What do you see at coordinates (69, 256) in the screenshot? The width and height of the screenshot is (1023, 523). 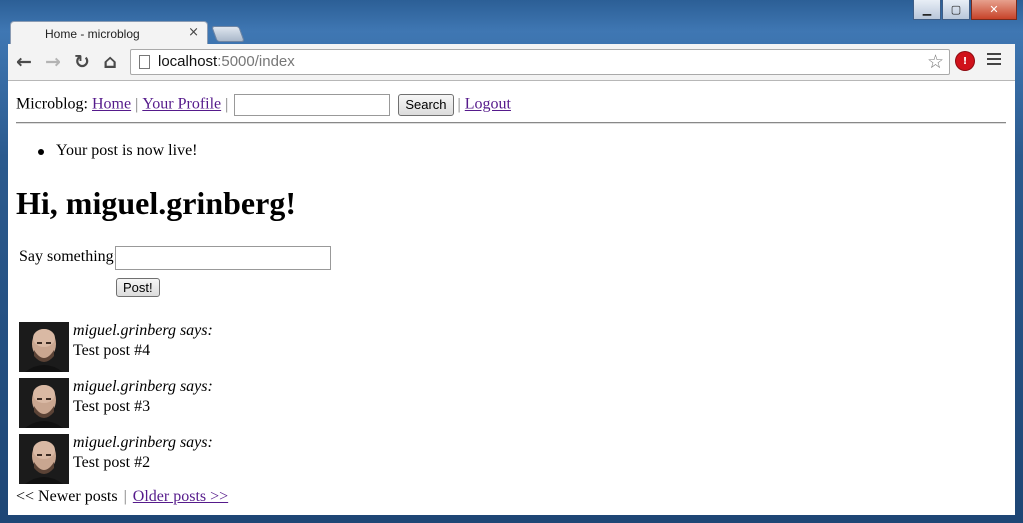 I see `post-label: Say something:` at bounding box center [69, 256].